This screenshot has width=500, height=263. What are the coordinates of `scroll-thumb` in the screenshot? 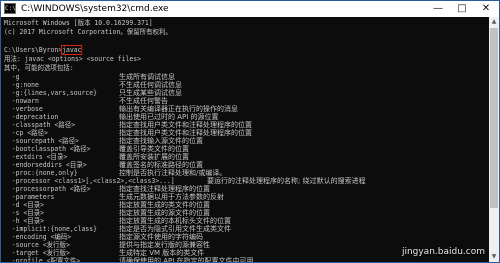 It's located at (494, 118).